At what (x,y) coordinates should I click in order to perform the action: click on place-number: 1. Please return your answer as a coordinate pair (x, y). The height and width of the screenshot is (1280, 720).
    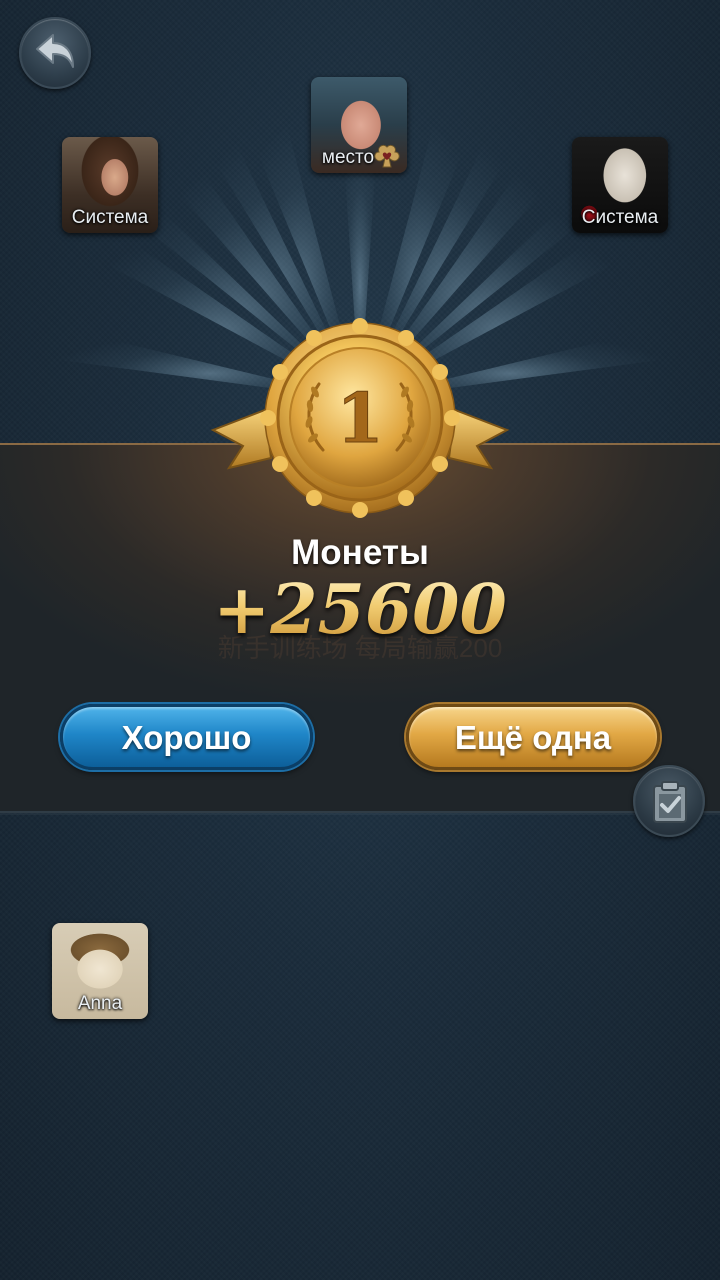
    Looking at the image, I should click on (359, 419).